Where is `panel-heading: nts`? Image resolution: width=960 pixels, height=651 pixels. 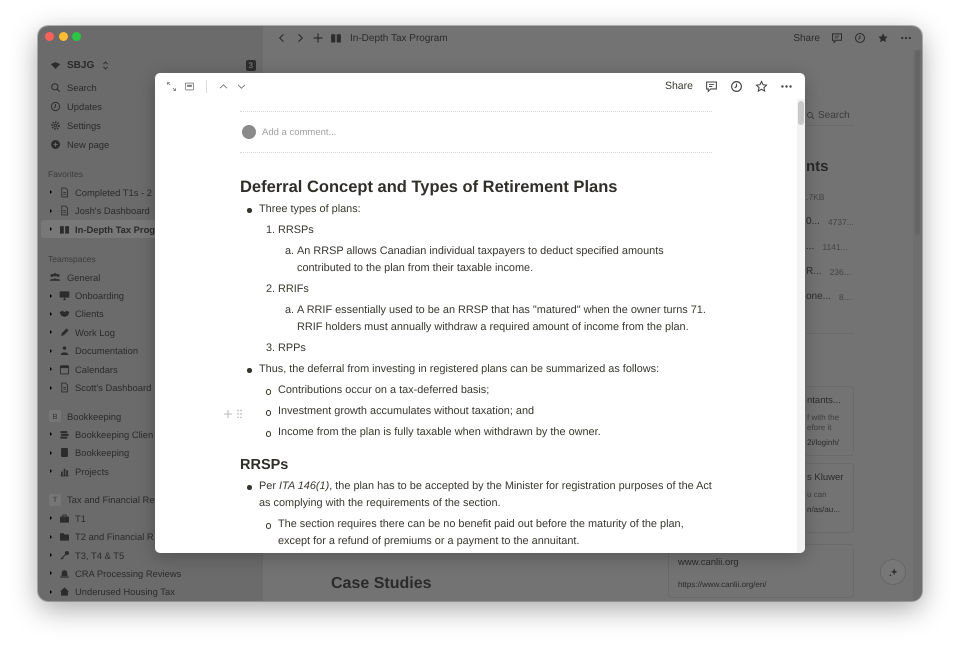 panel-heading: nts is located at coordinates (817, 166).